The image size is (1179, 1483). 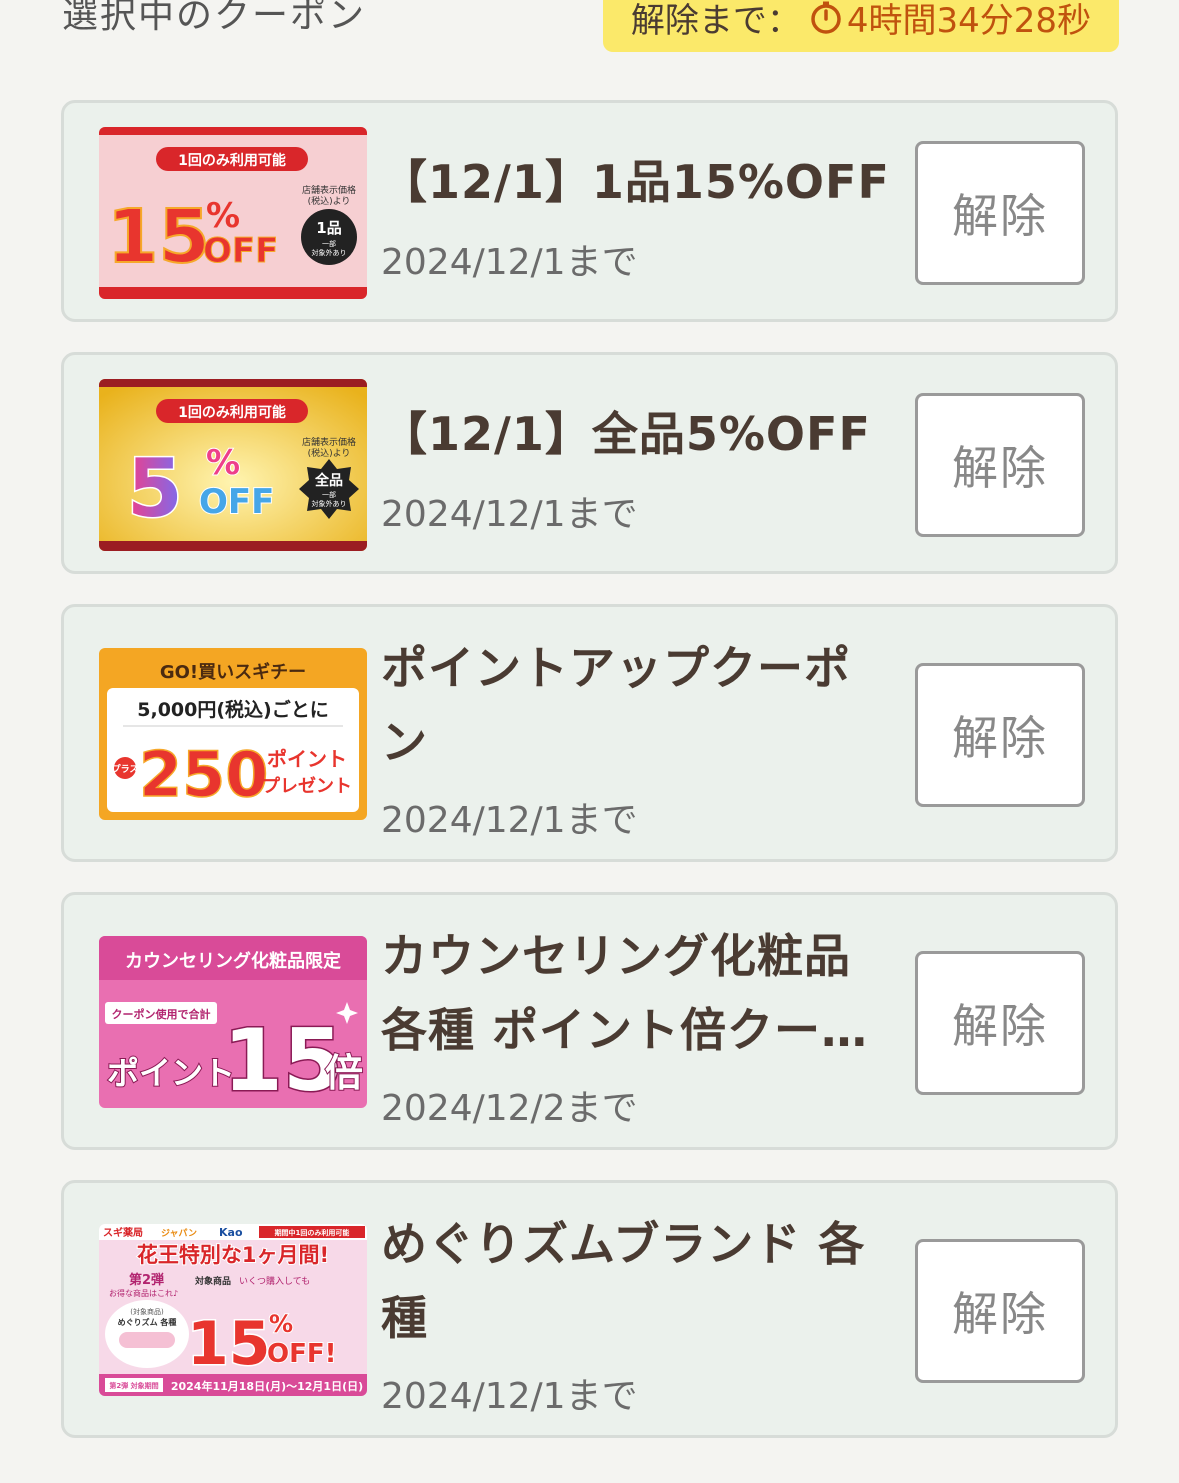 I want to click on coupon-image-phase: 第2弾, so click(x=146, y=1280).